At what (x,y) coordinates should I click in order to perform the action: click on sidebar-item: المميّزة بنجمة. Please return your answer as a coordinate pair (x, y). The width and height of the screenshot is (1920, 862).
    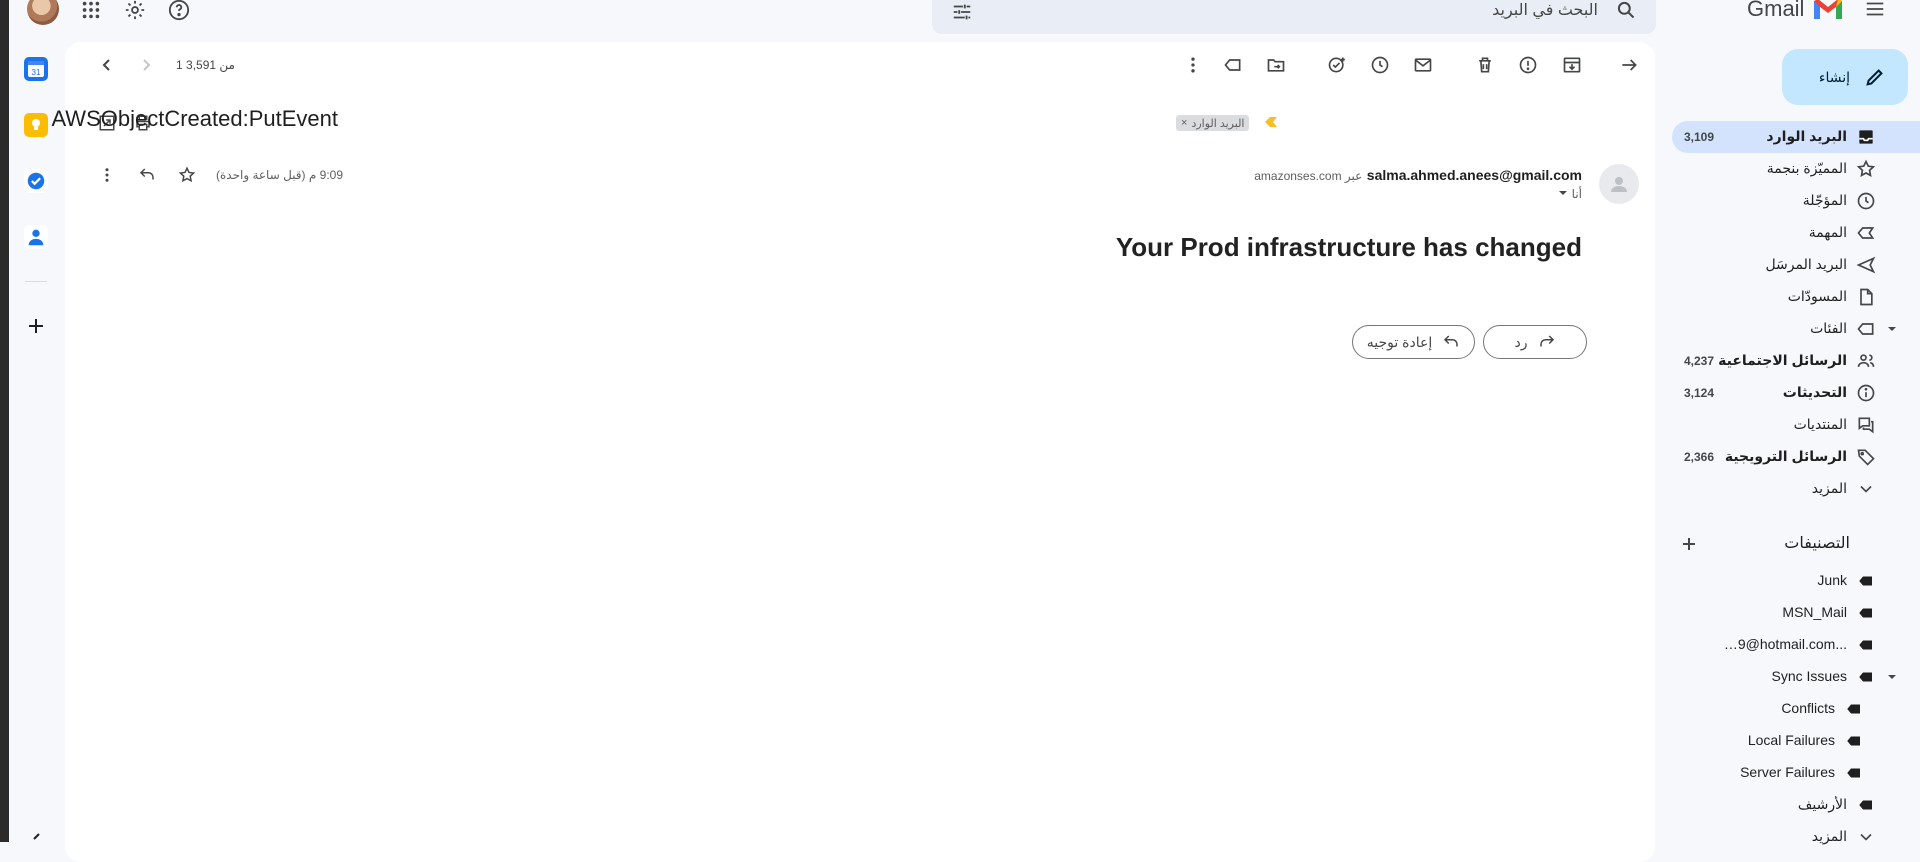
    Looking at the image, I should click on (1796, 169).